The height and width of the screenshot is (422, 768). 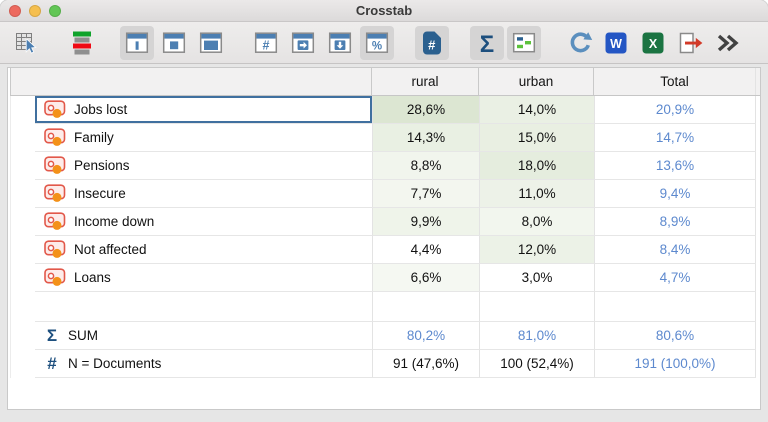 What do you see at coordinates (203, 250) in the screenshot?
I see `row-label-cell: Not affected` at bounding box center [203, 250].